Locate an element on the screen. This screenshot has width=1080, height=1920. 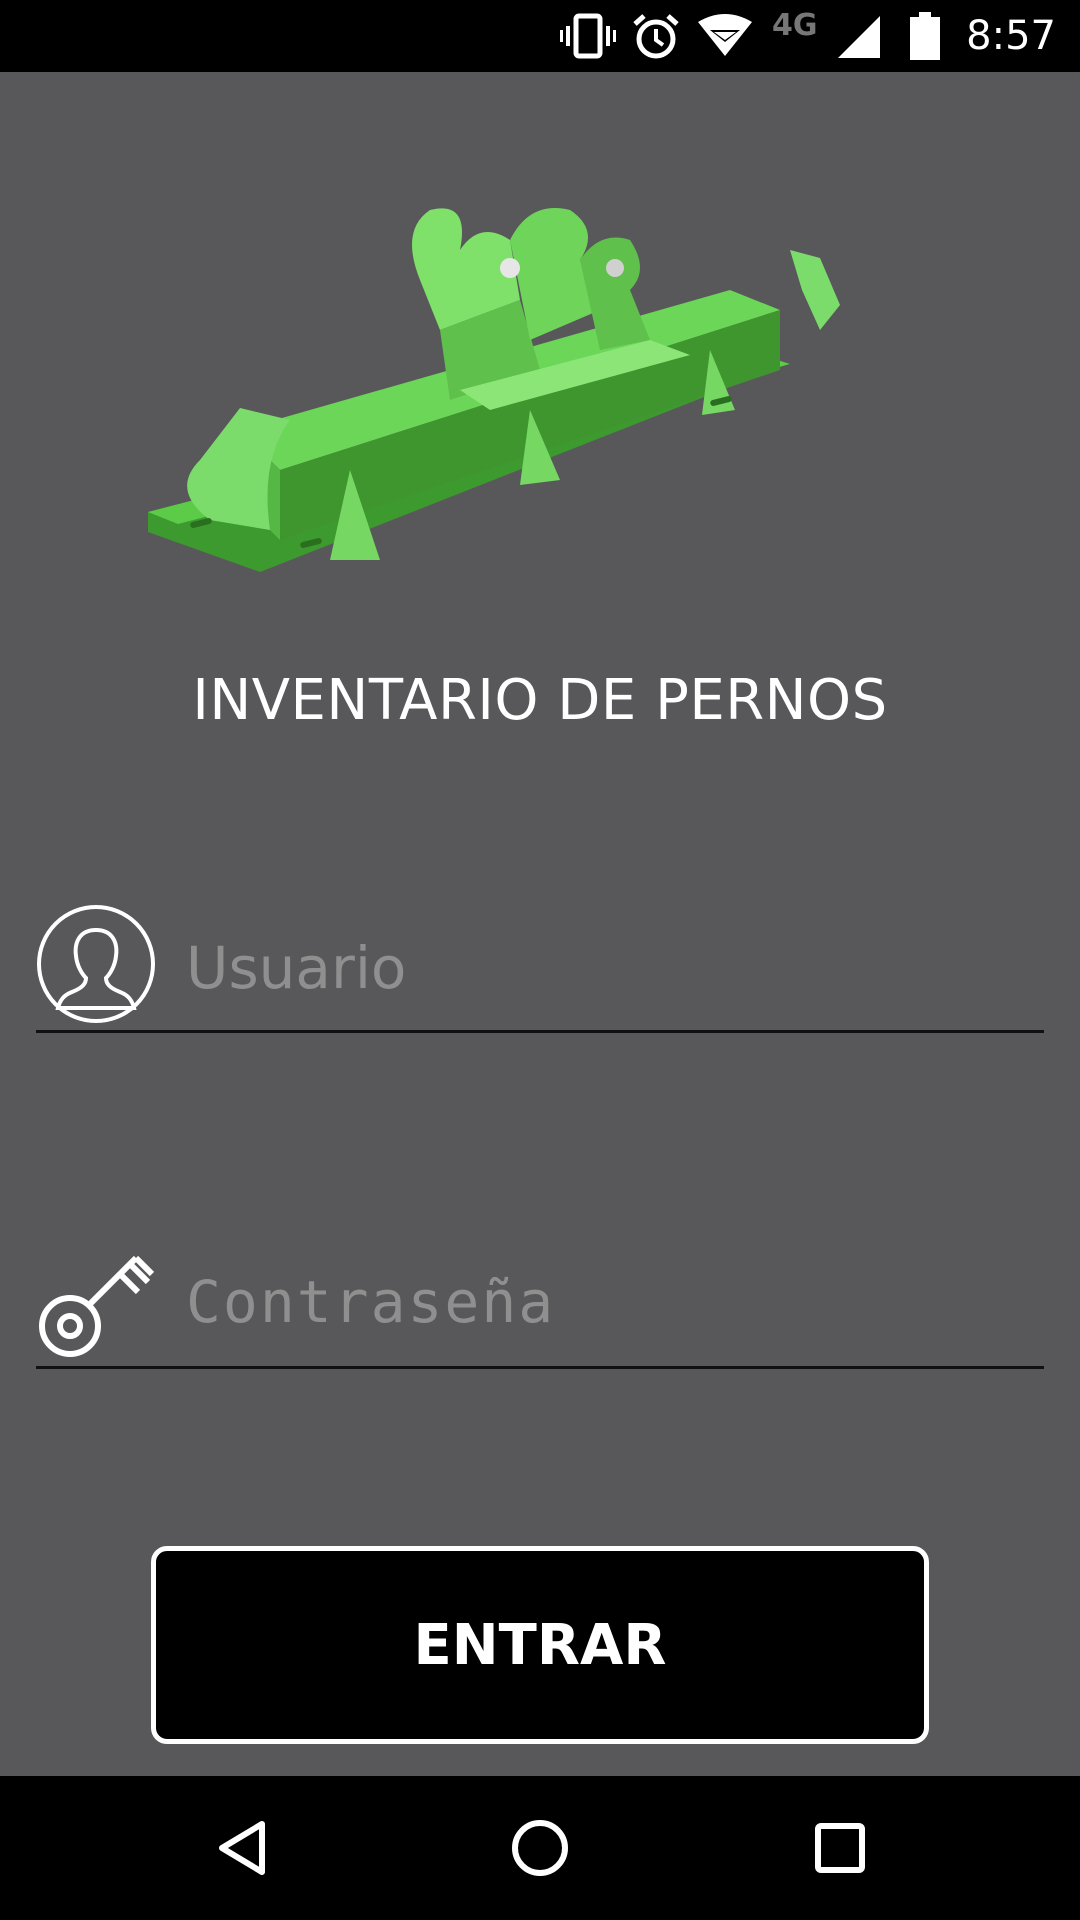
status-time: 8:57 is located at coordinates (1011, 36).